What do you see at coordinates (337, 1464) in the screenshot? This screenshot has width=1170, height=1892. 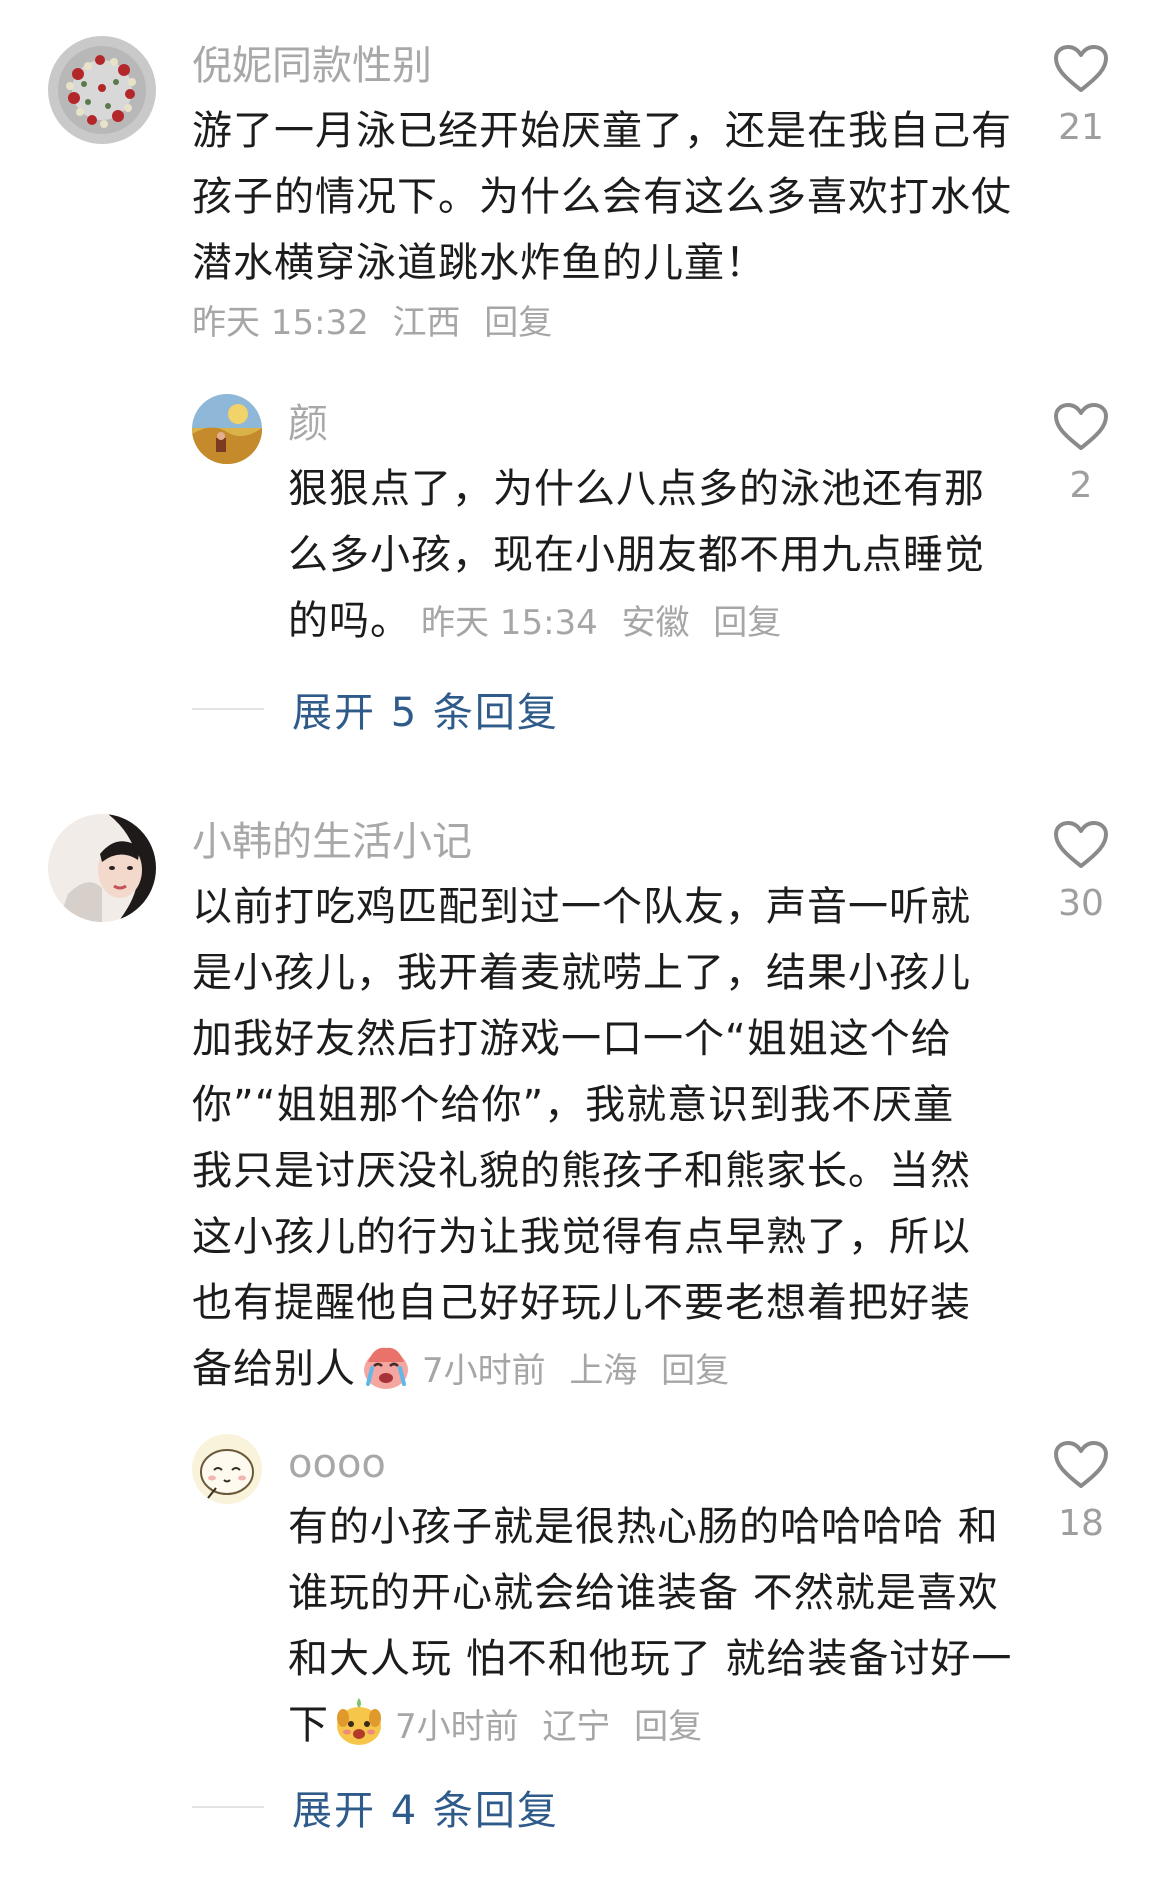 I see `reply-author: oooo` at bounding box center [337, 1464].